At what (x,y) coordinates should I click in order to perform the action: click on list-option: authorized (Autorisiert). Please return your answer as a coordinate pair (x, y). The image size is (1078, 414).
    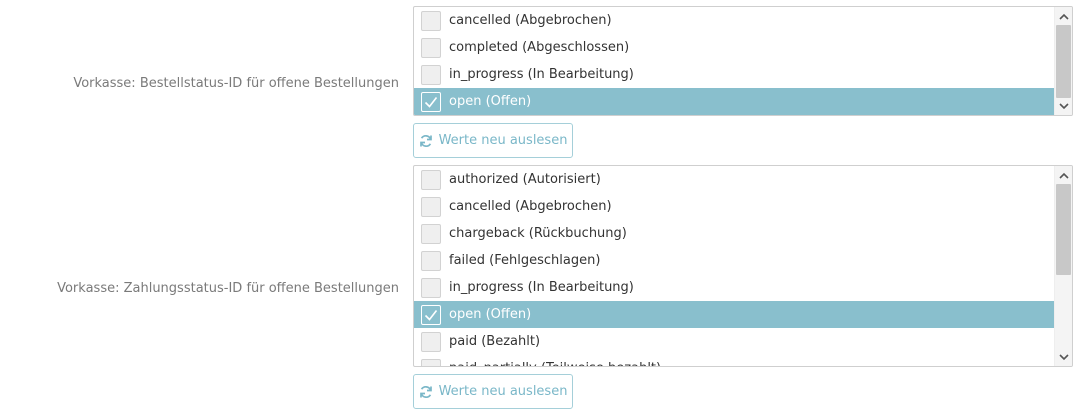
    Looking at the image, I should click on (734, 179).